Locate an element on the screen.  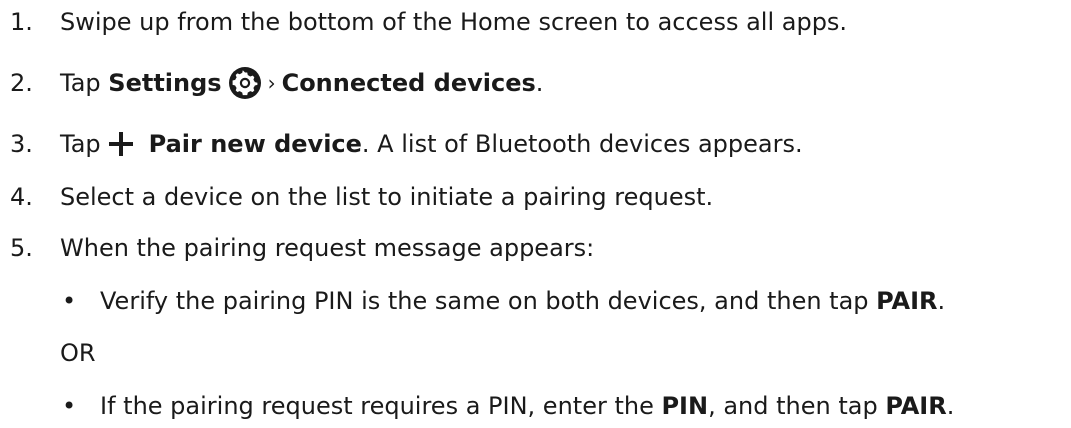
step-rest: . A list of Bluetooth devices appears. is located at coordinates (582, 144).